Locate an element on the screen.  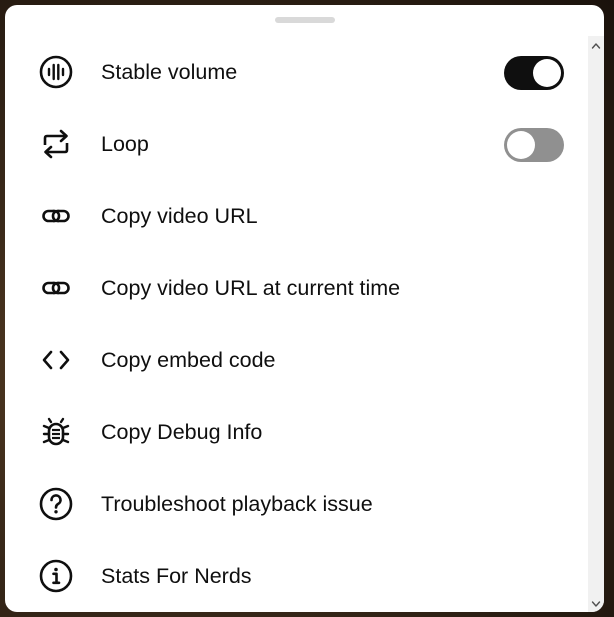
menu-item-troubleshoot-playback: Troubleshoot playback issue is located at coordinates (296, 504).